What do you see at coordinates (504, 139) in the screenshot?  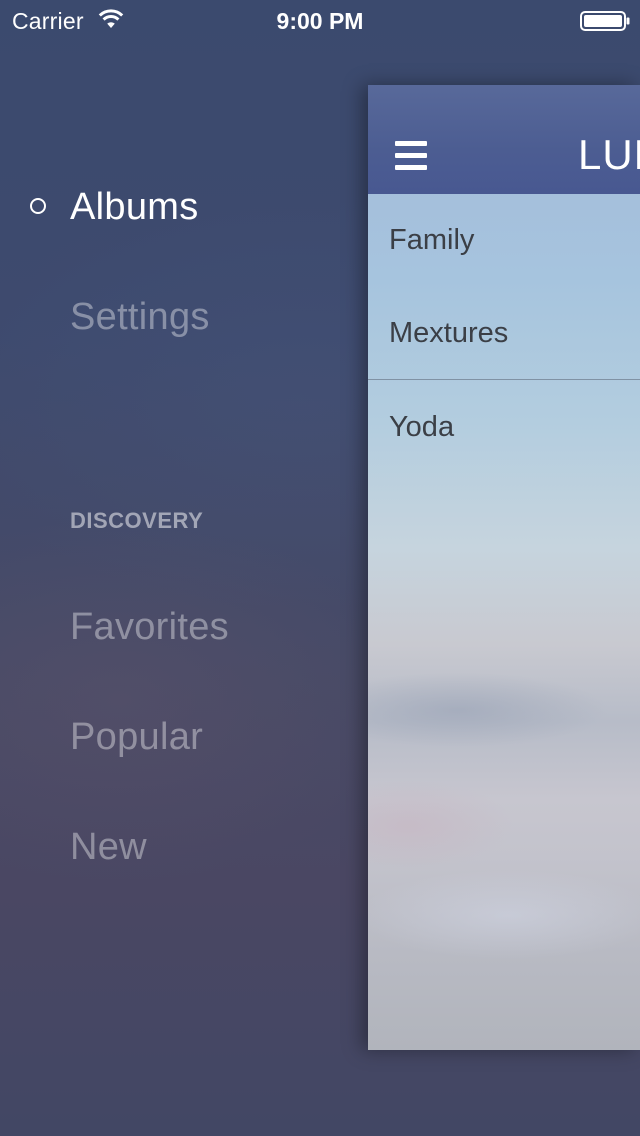 I see `navigation-bar: LUMI` at bounding box center [504, 139].